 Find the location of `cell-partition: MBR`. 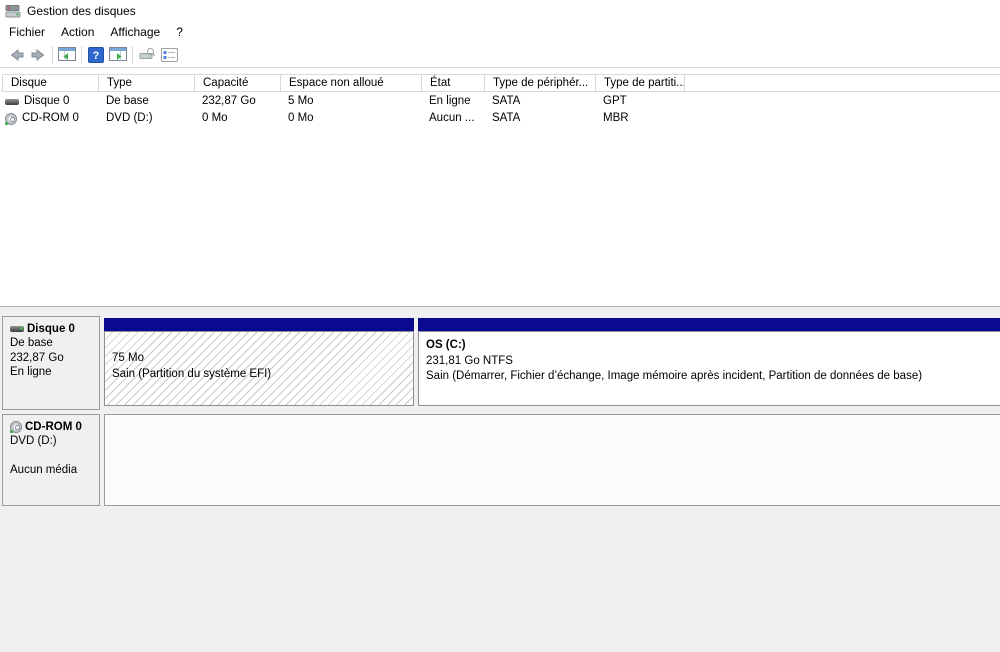

cell-partition: MBR is located at coordinates (616, 118).